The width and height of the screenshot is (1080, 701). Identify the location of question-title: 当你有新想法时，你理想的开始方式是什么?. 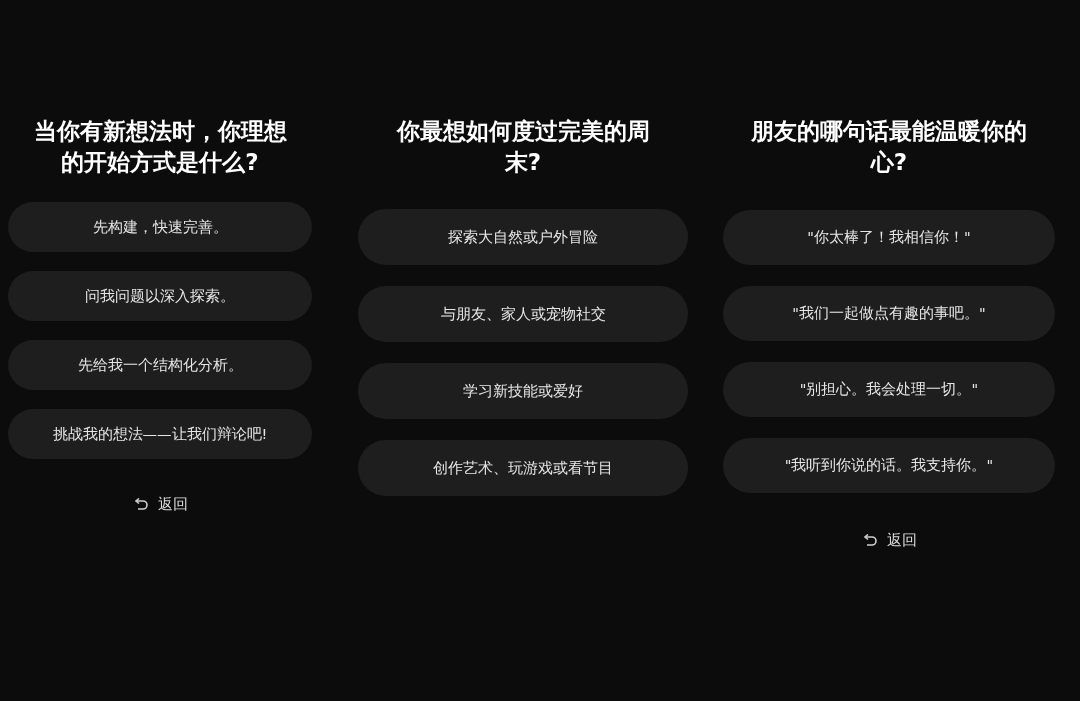
(160, 147).